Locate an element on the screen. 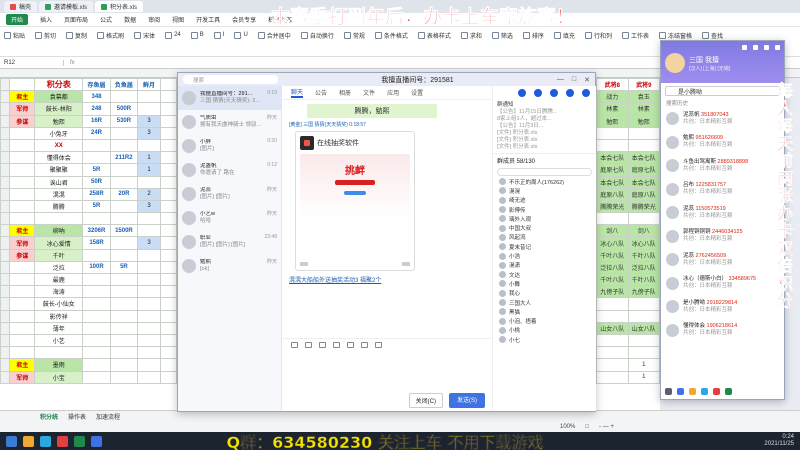  cell: 海涛 is located at coordinates (59, 292).